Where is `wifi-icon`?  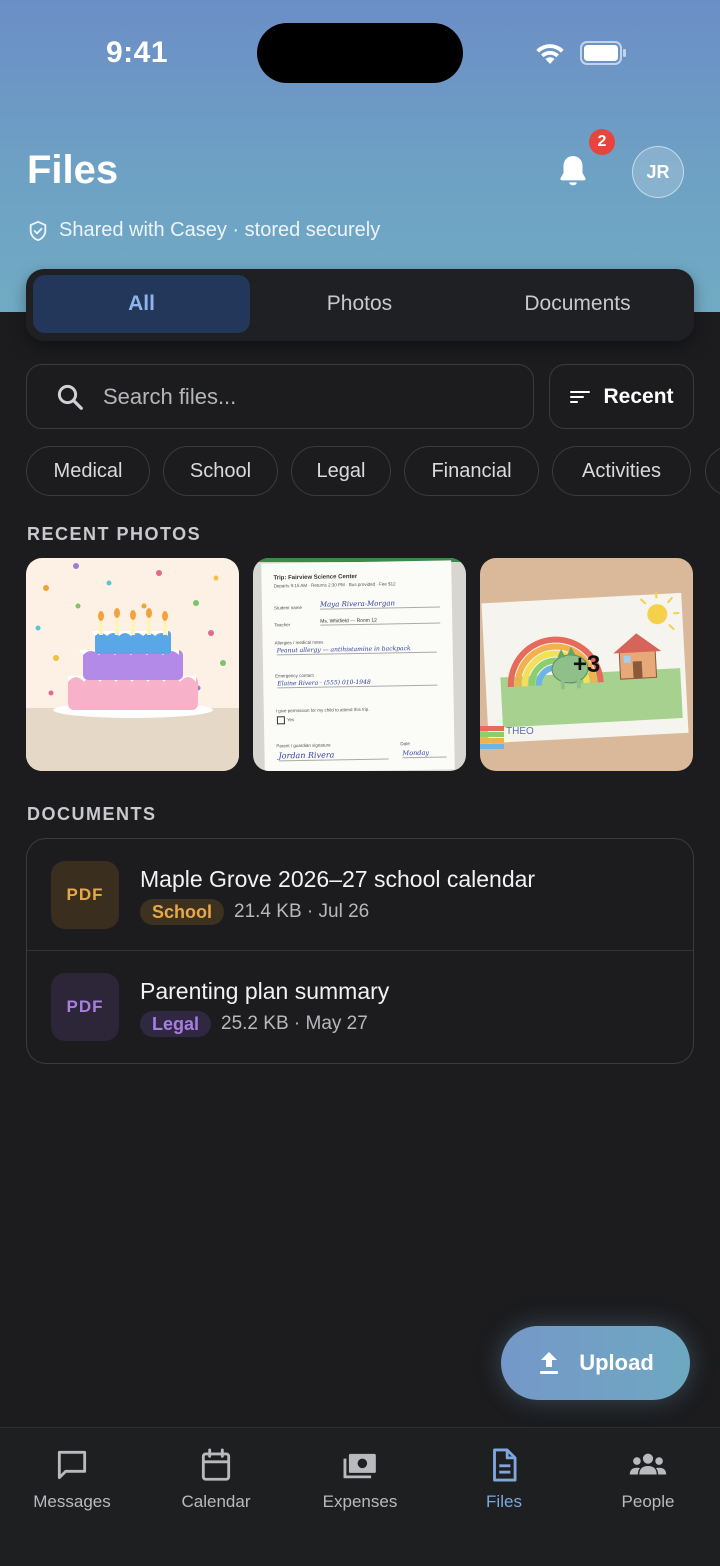
wifi-icon is located at coordinates (550, 53).